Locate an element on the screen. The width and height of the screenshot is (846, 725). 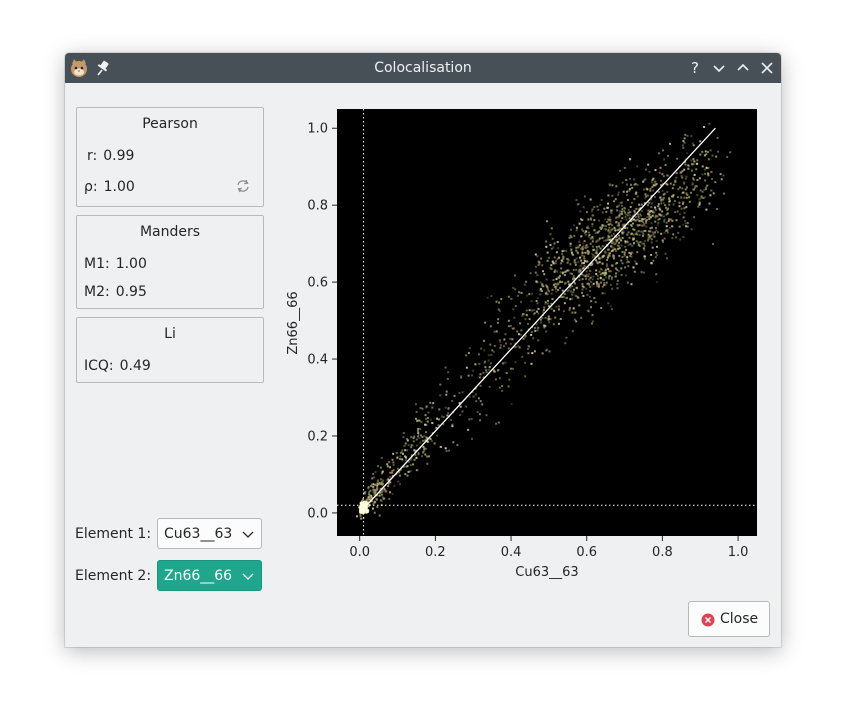
title-bar: Colocalisation ? is located at coordinates (423, 68).